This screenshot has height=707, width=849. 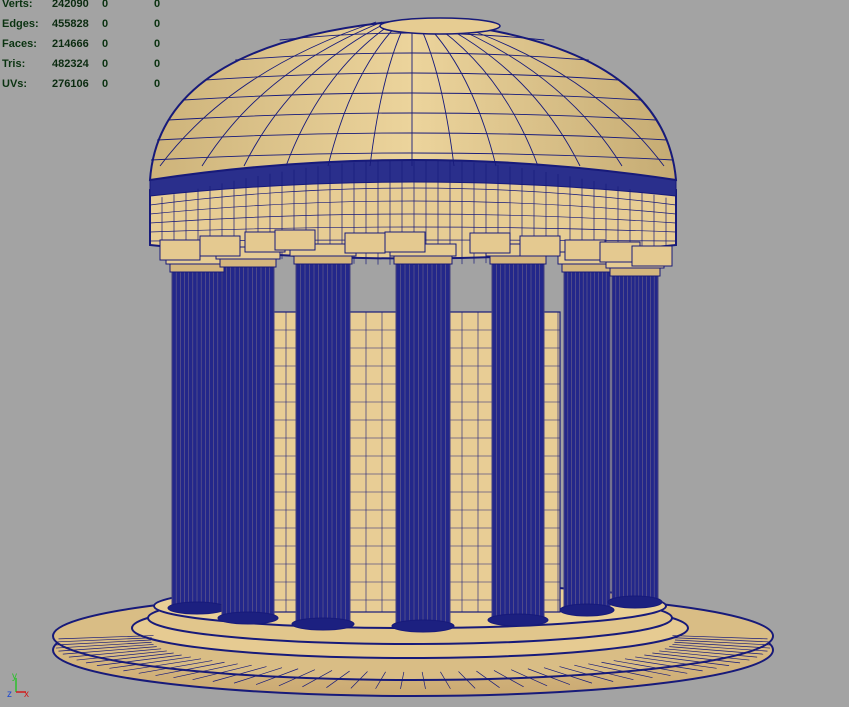 I want to click on hud-row: Verts: 242090 0 0, so click(x=83, y=7).